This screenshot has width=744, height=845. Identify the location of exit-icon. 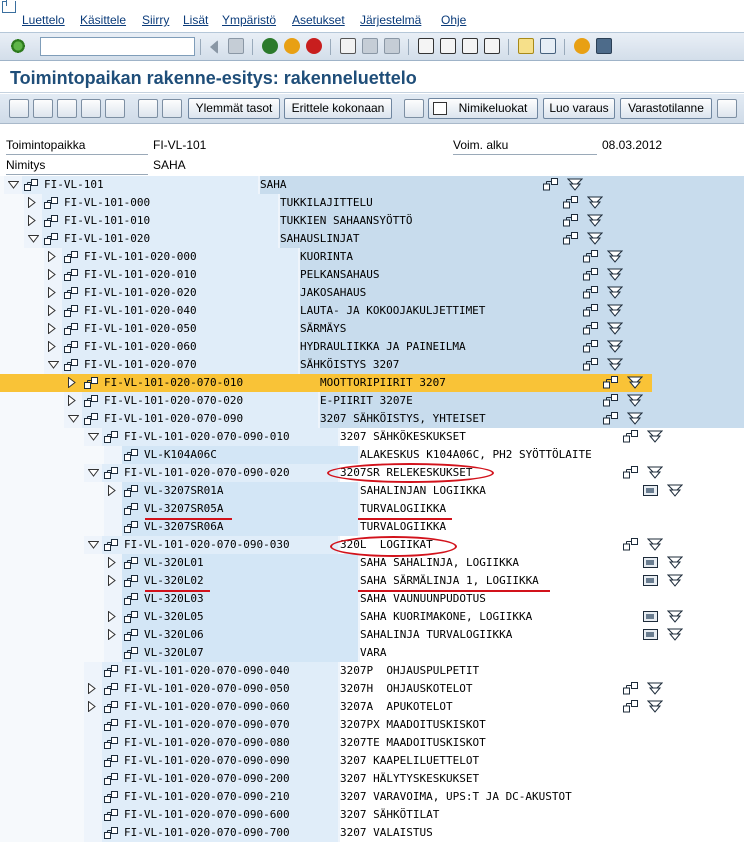
(292, 46).